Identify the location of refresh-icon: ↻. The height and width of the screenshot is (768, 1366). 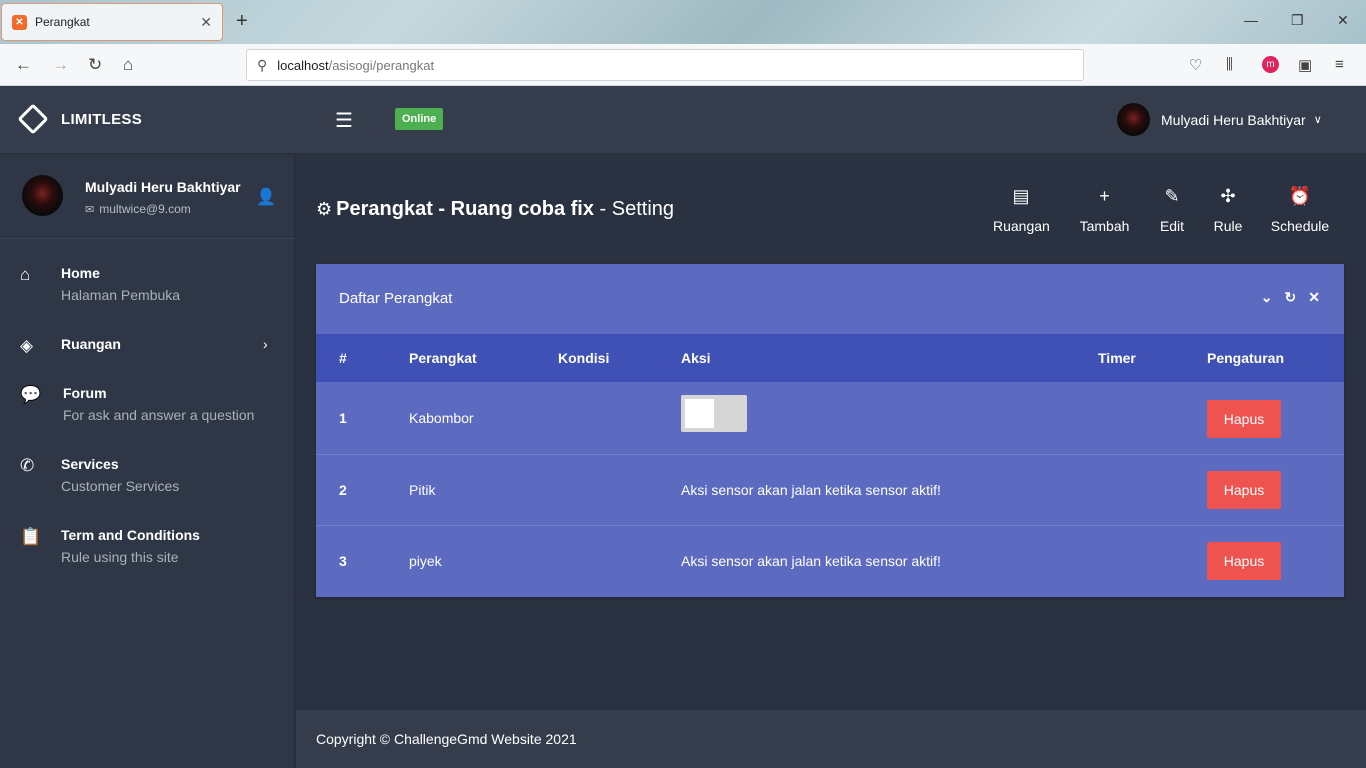
(1291, 297).